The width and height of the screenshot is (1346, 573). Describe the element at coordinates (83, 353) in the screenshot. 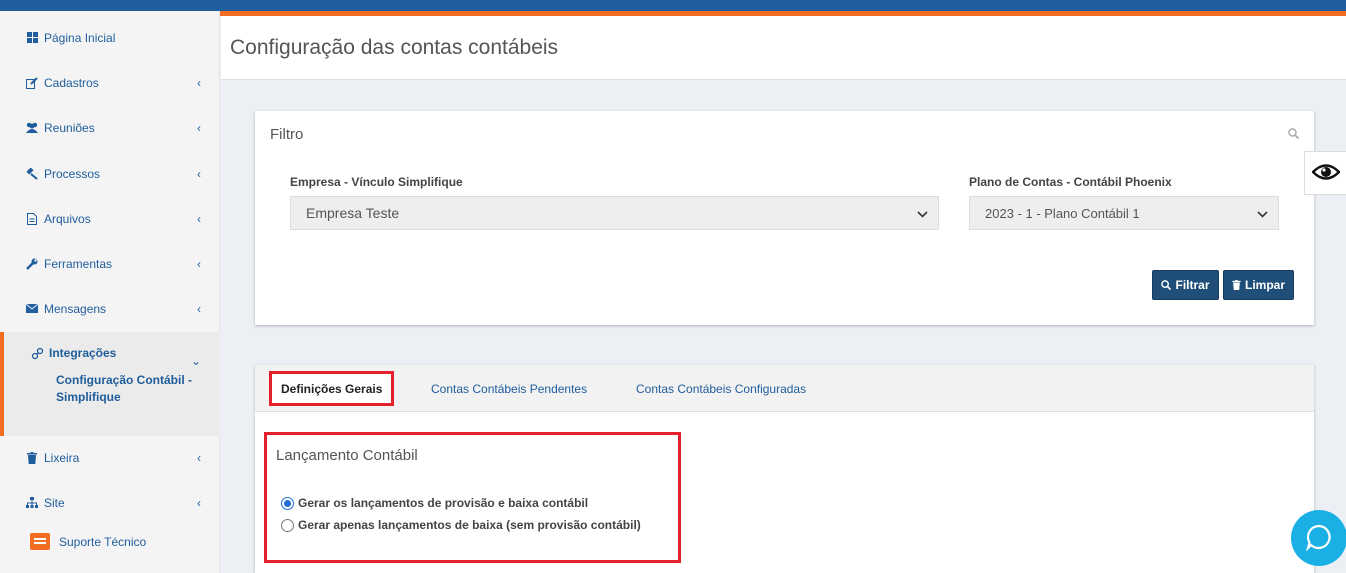

I see `sidebar-item-label: Integrações` at that location.